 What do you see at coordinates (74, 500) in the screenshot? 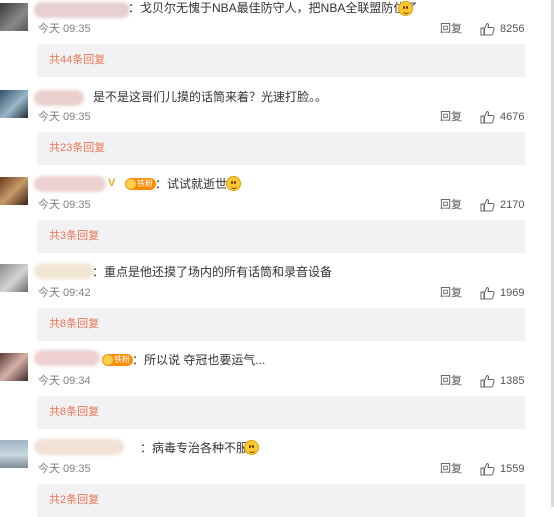
I see `view-replies-link: 共2条回复` at bounding box center [74, 500].